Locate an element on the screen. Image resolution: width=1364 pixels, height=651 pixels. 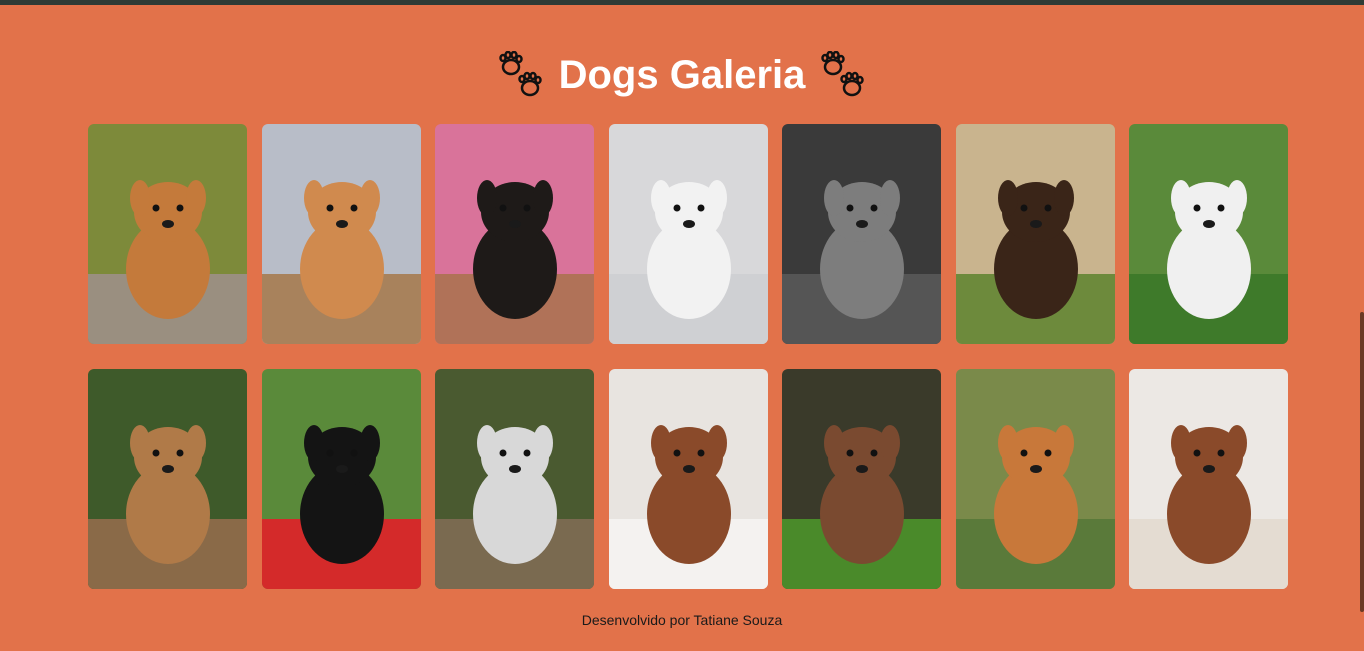
footer-credit: Desenvolvido por Tatiane Souza is located at coordinates (682, 620).